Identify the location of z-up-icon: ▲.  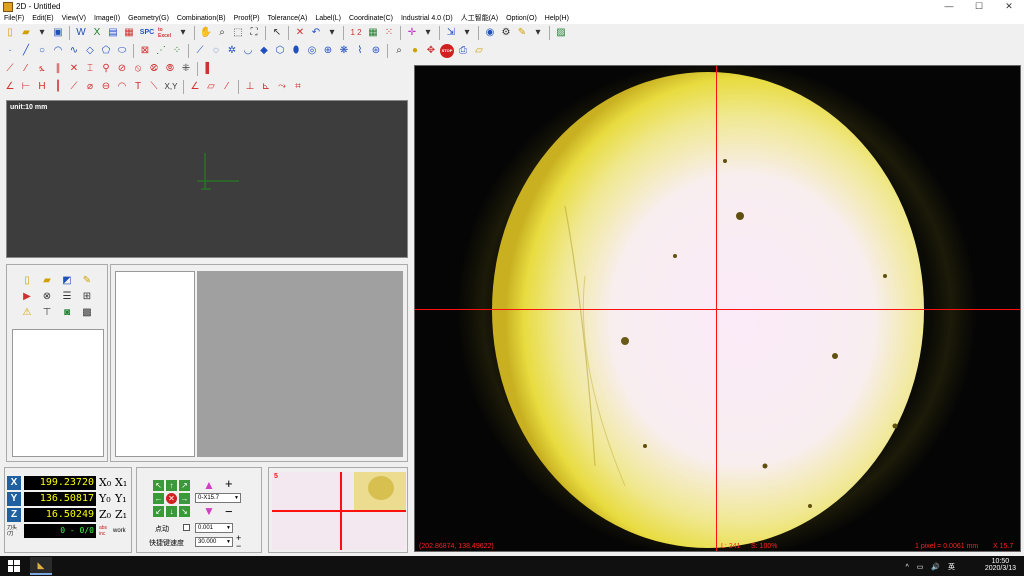
(209, 485).